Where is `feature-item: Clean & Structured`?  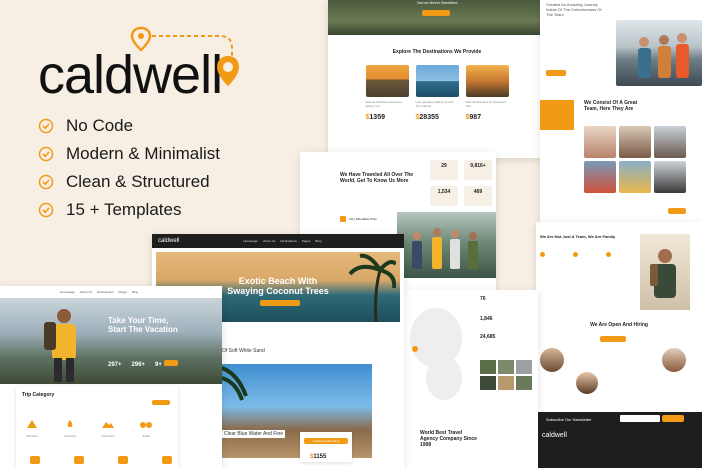 feature-item: Clean & Structured is located at coordinates (129, 182).